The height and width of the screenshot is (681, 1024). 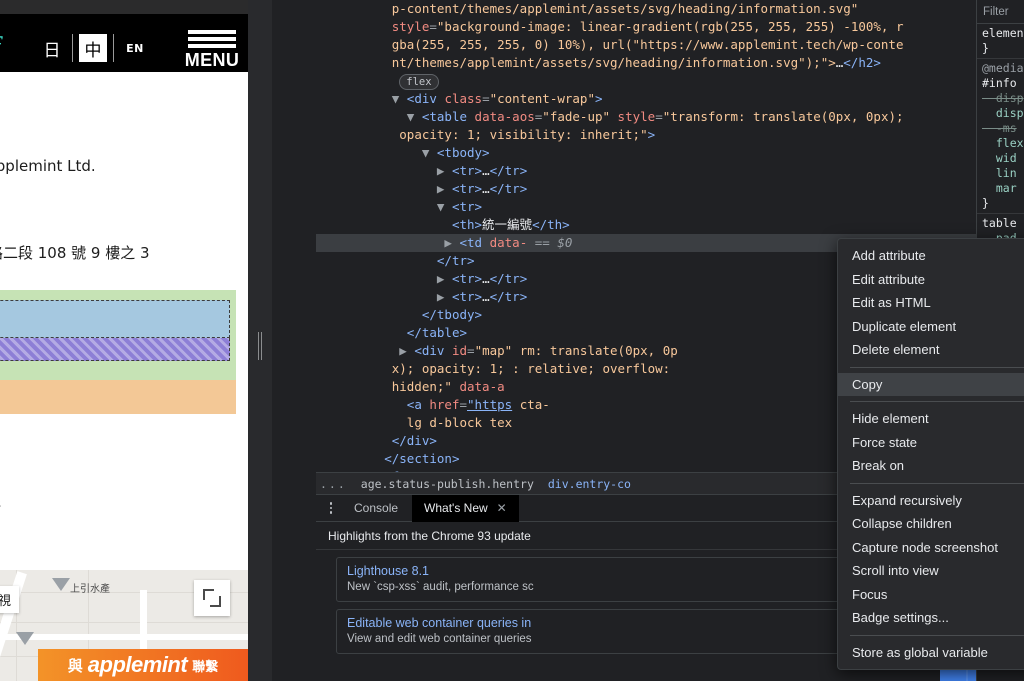 What do you see at coordinates (212, 49) in the screenshot?
I see `hamburger-menu-icon: MENU` at bounding box center [212, 49].